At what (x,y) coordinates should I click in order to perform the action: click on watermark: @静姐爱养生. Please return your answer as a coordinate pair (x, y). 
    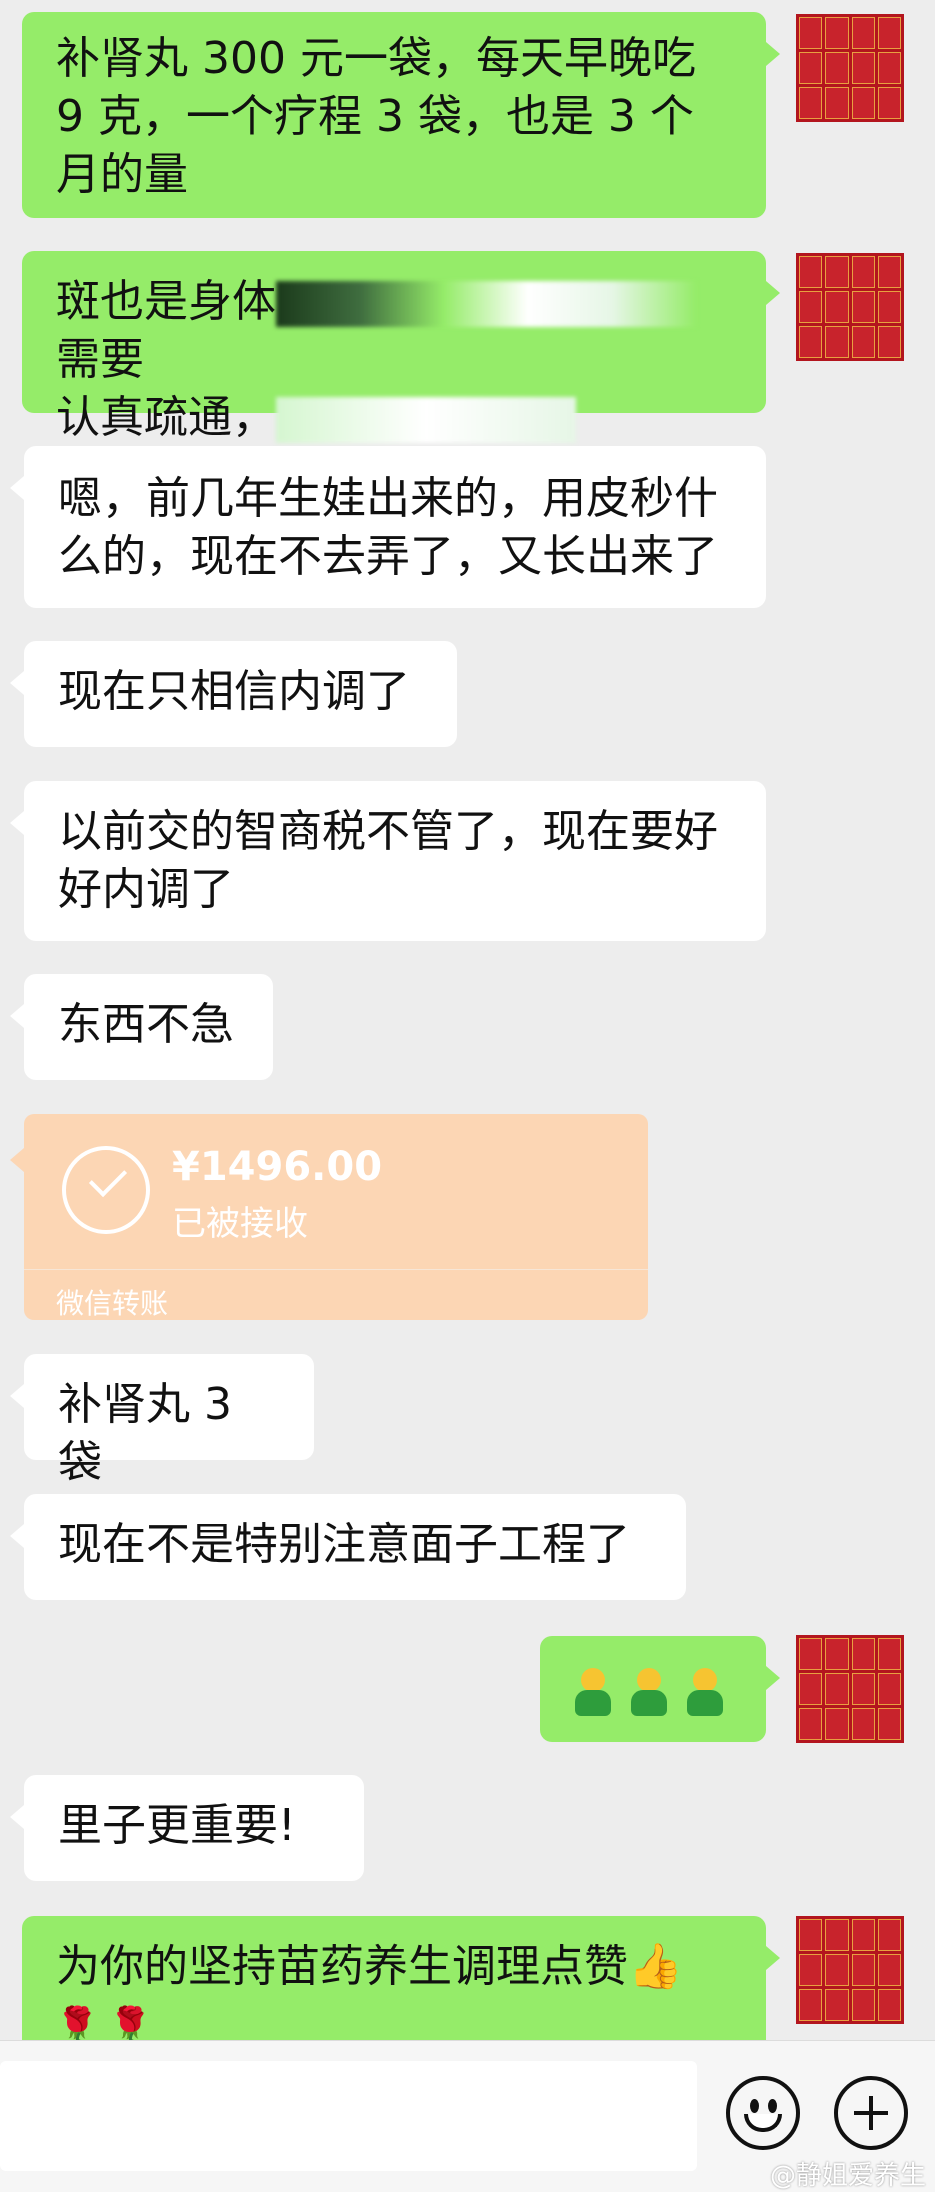
    Looking at the image, I should click on (848, 2176).